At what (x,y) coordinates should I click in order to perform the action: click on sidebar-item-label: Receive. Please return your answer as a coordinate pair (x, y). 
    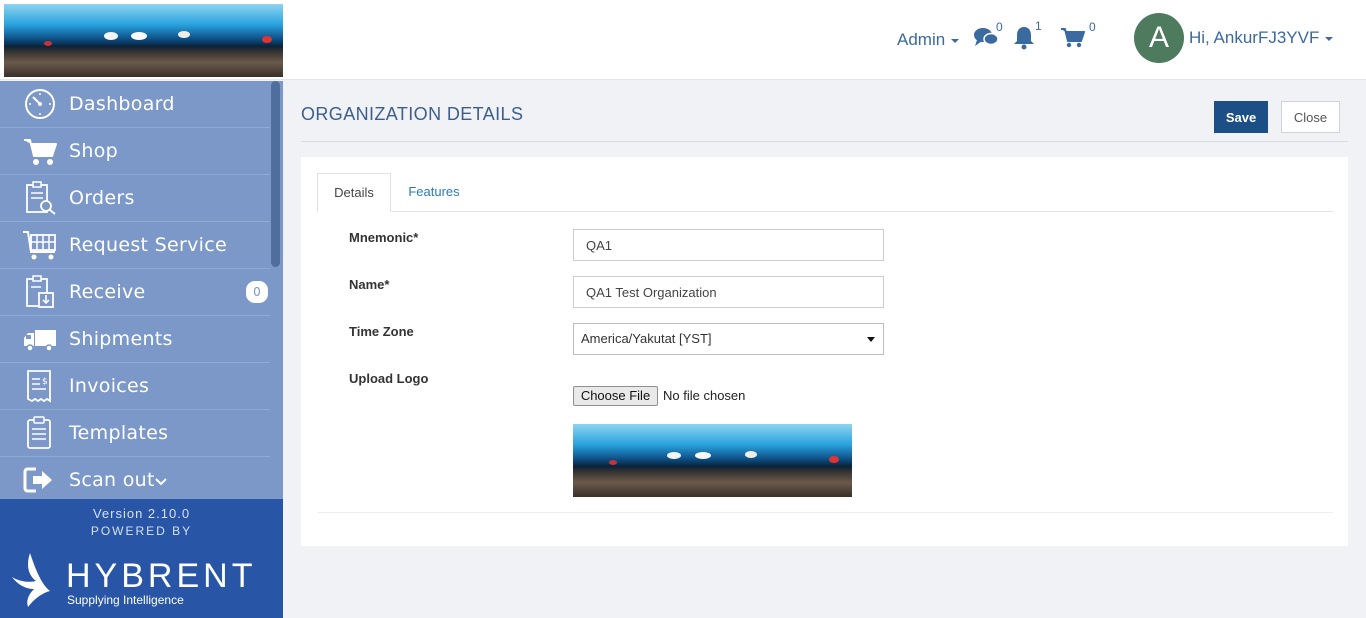
    Looking at the image, I should click on (107, 292).